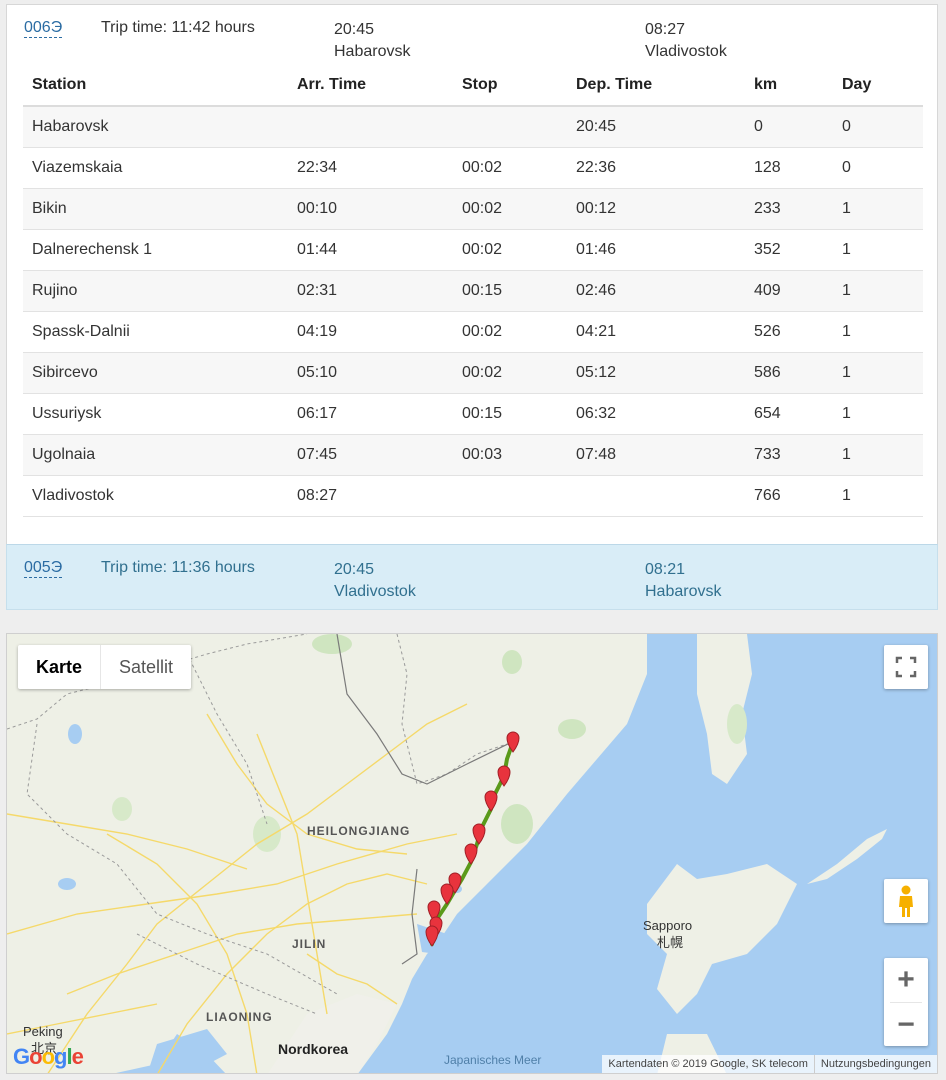  I want to click on cell-station: Ussuriysk, so click(155, 414).